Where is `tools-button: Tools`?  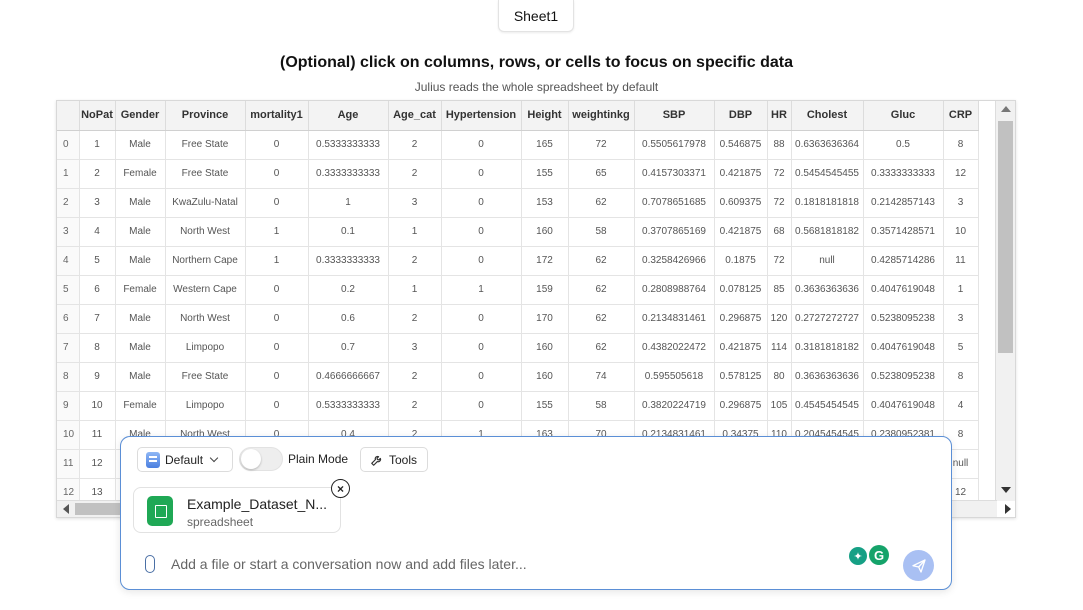
tools-button: Tools is located at coordinates (394, 459).